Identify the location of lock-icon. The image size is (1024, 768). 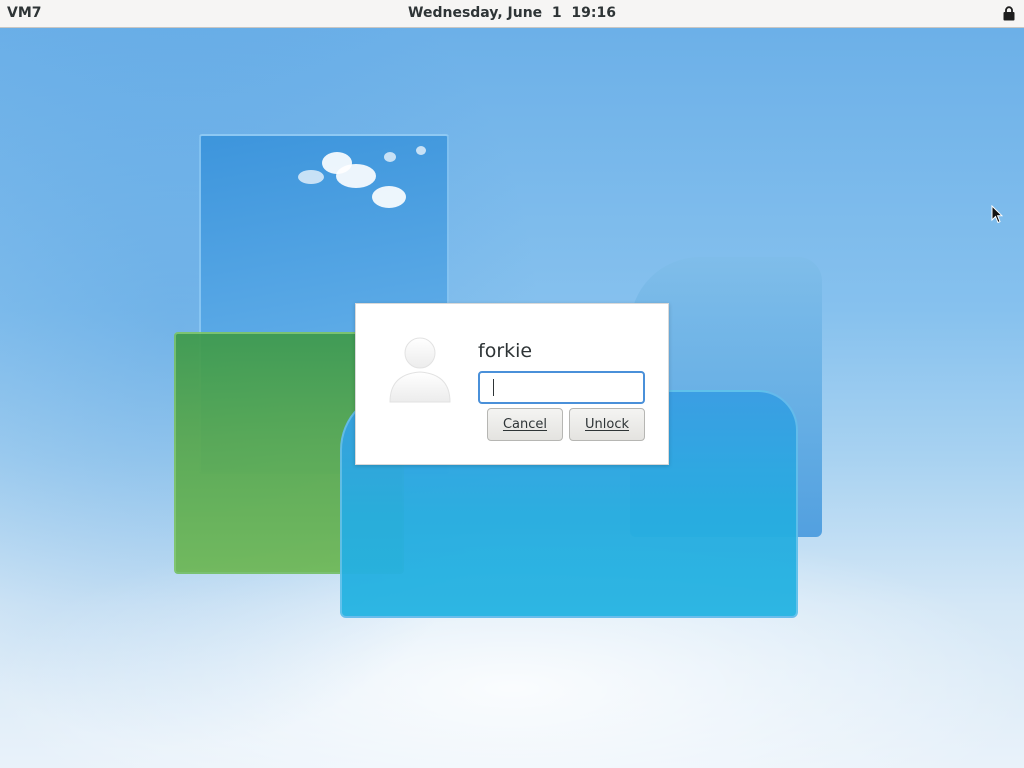
(1009, 13).